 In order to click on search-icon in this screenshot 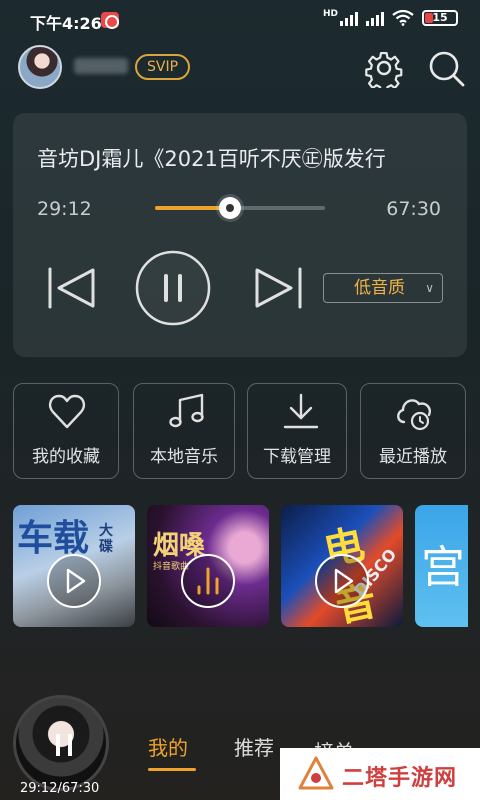, I will do `click(446, 68)`.